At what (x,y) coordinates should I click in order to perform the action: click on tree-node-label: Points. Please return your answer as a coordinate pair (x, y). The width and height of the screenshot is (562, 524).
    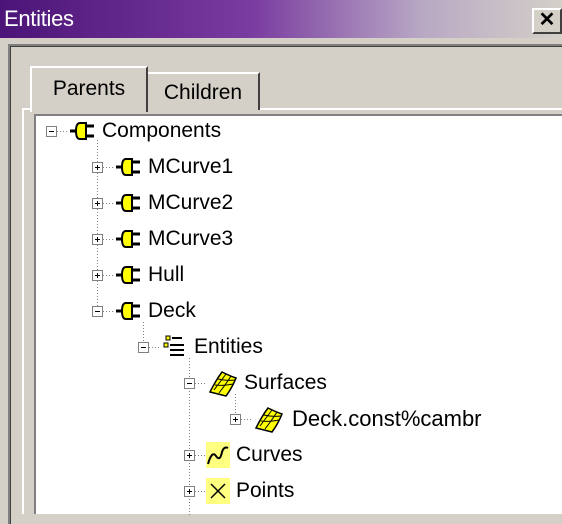
    Looking at the image, I should click on (265, 490).